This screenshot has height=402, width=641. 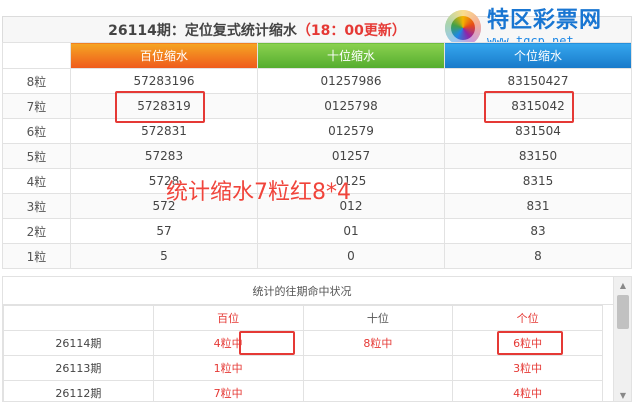 I want to click on cell-units: 8315042, so click(x=538, y=106).